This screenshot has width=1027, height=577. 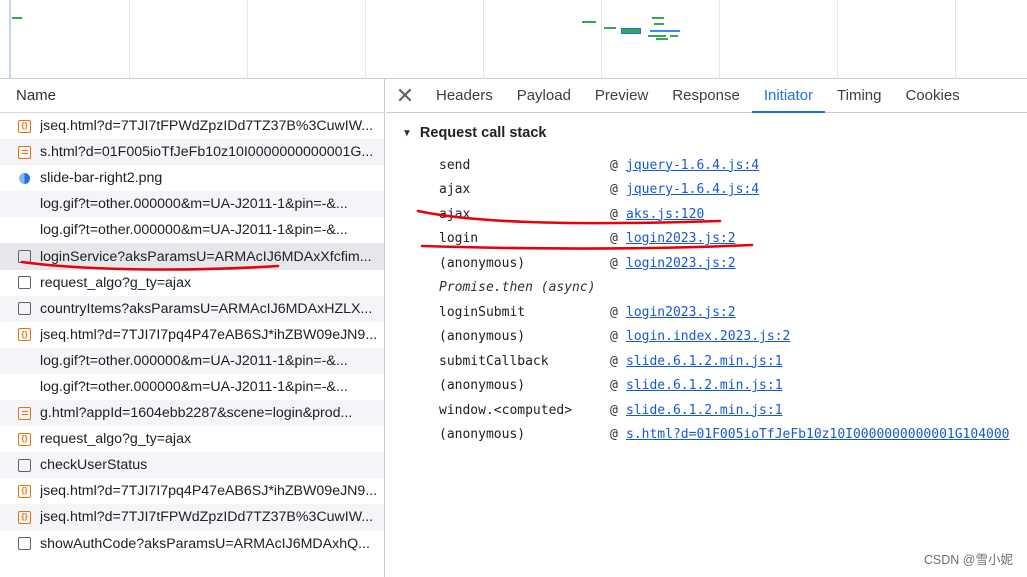 What do you see at coordinates (101, 178) in the screenshot?
I see `request-name: slide-bar-right2.png` at bounding box center [101, 178].